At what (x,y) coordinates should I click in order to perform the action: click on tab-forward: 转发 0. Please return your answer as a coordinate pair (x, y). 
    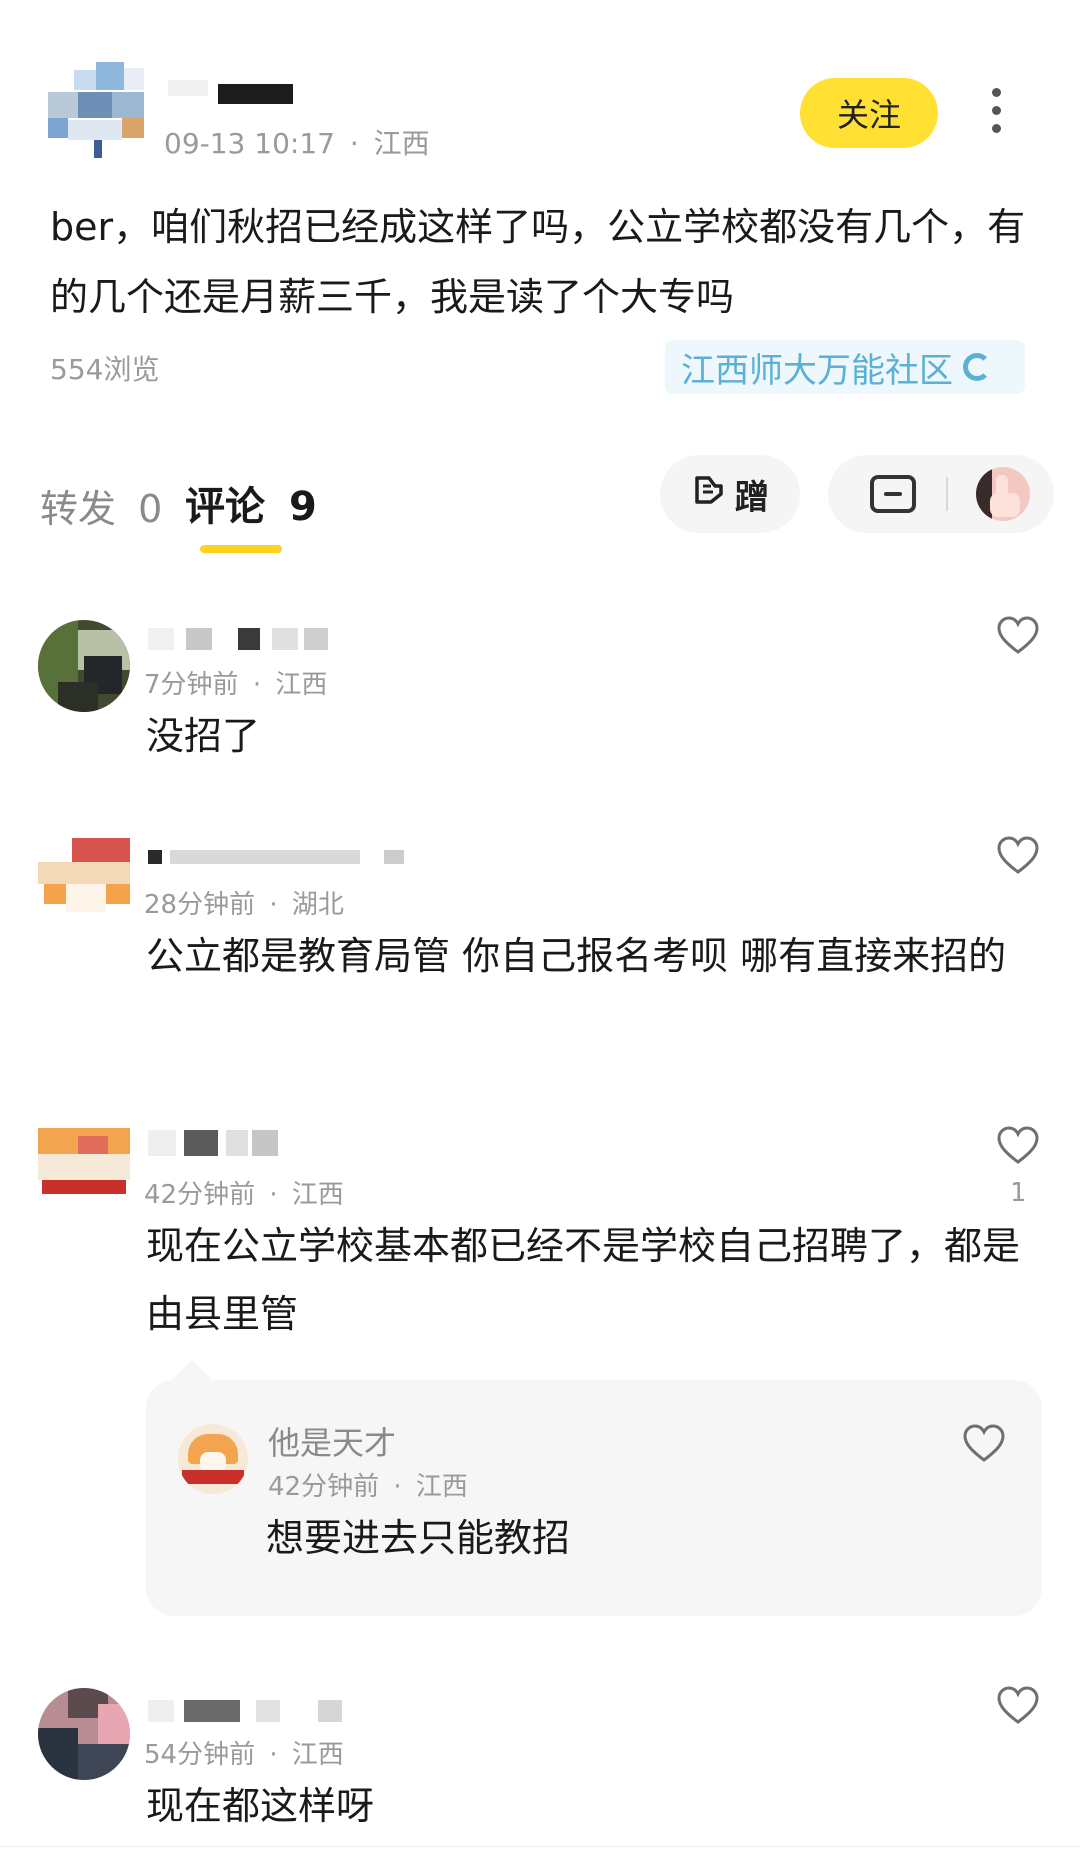
    Looking at the image, I should click on (101, 505).